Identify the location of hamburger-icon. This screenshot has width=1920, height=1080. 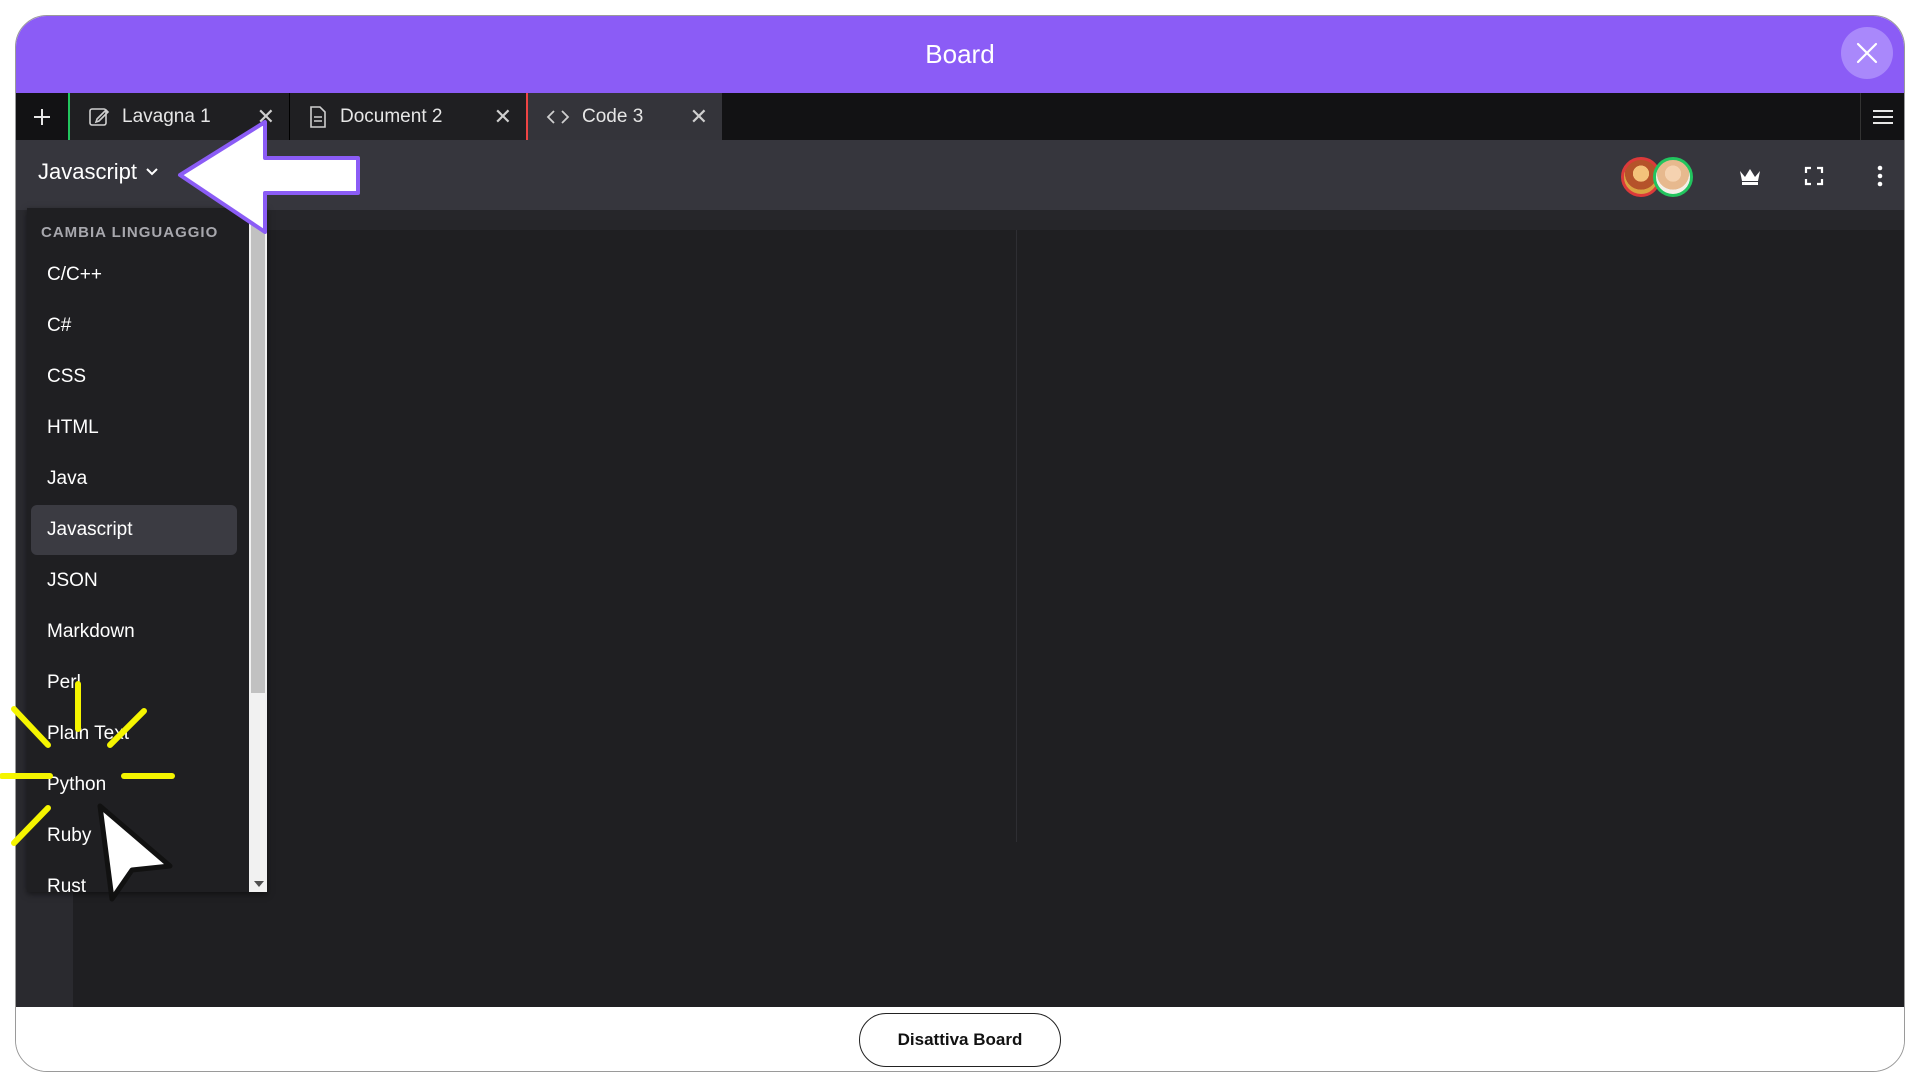
(1882, 116).